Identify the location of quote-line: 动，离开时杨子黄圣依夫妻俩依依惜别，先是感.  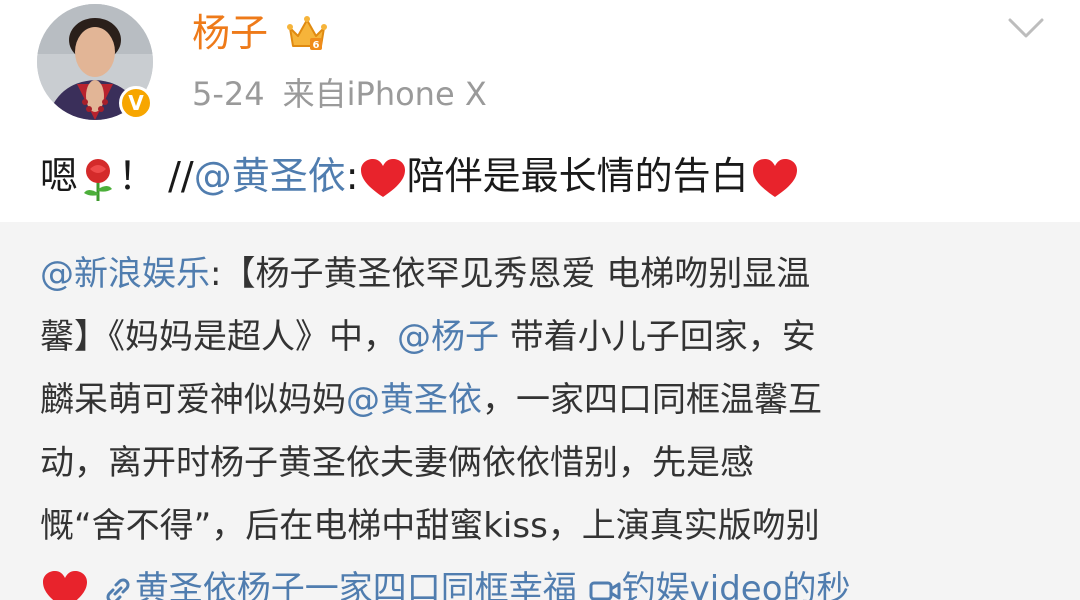
(397, 463).